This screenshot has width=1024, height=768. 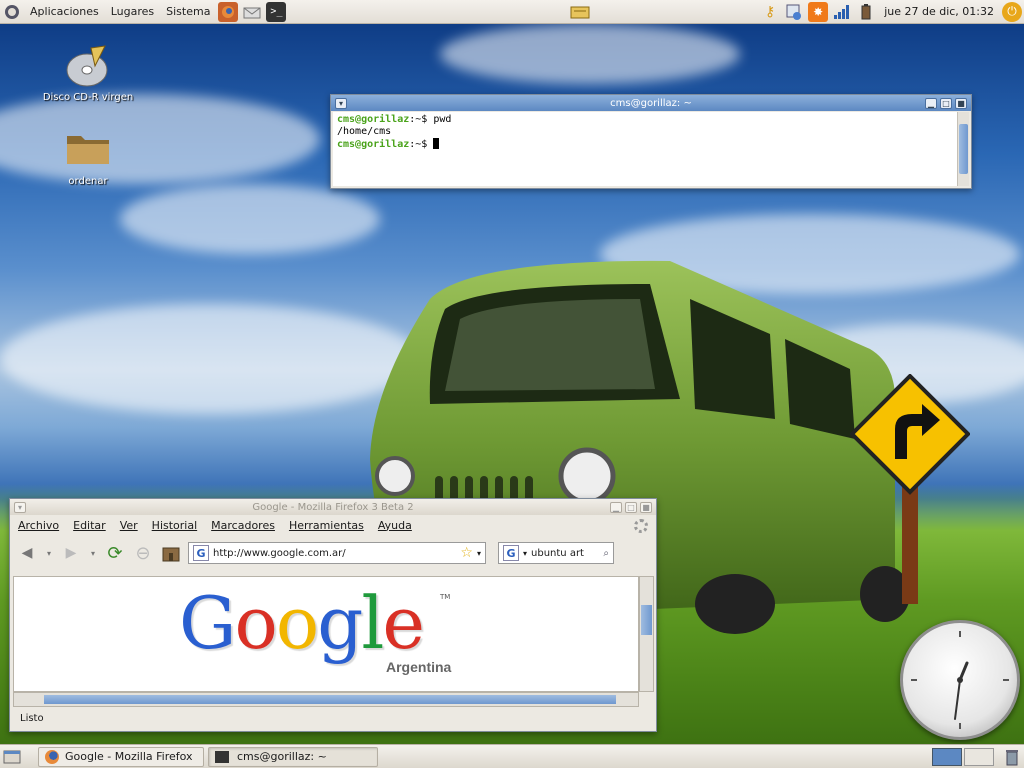 What do you see at coordinates (201, 553) in the screenshot?
I see `site-favicon-icon: G` at bounding box center [201, 553].